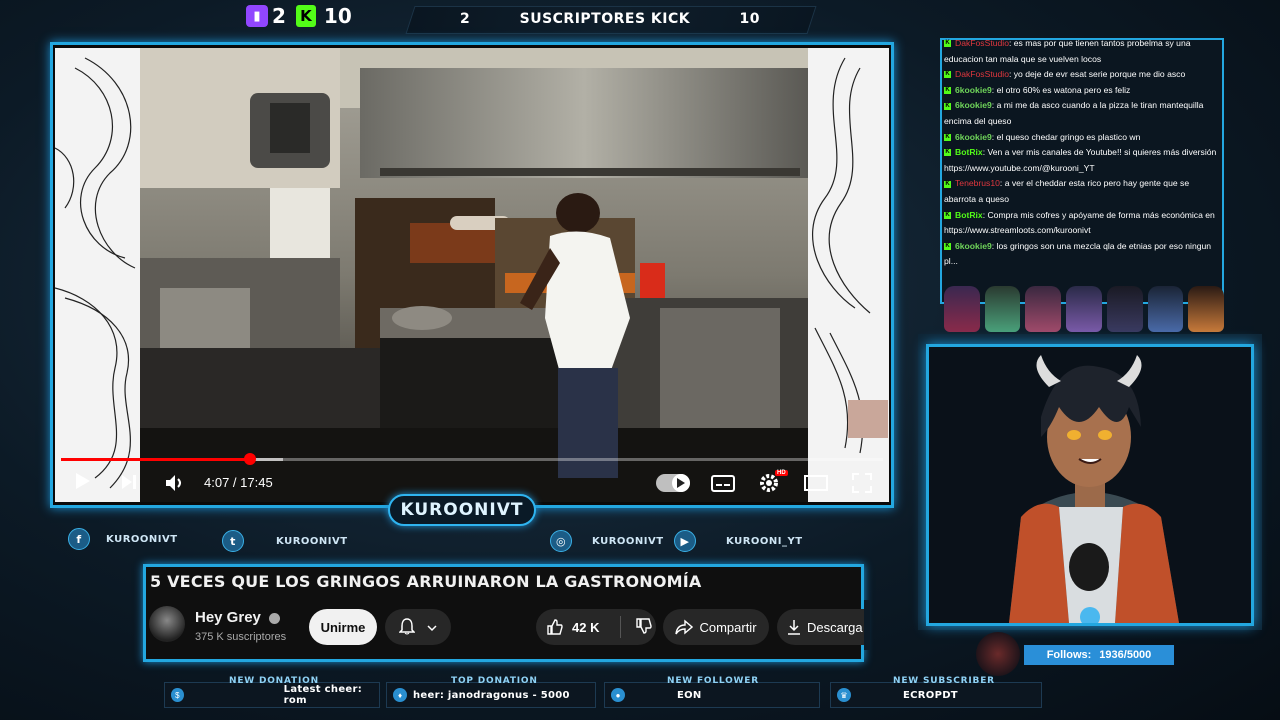  What do you see at coordinates (177, 695) in the screenshot?
I see `coin-icon: $` at bounding box center [177, 695].